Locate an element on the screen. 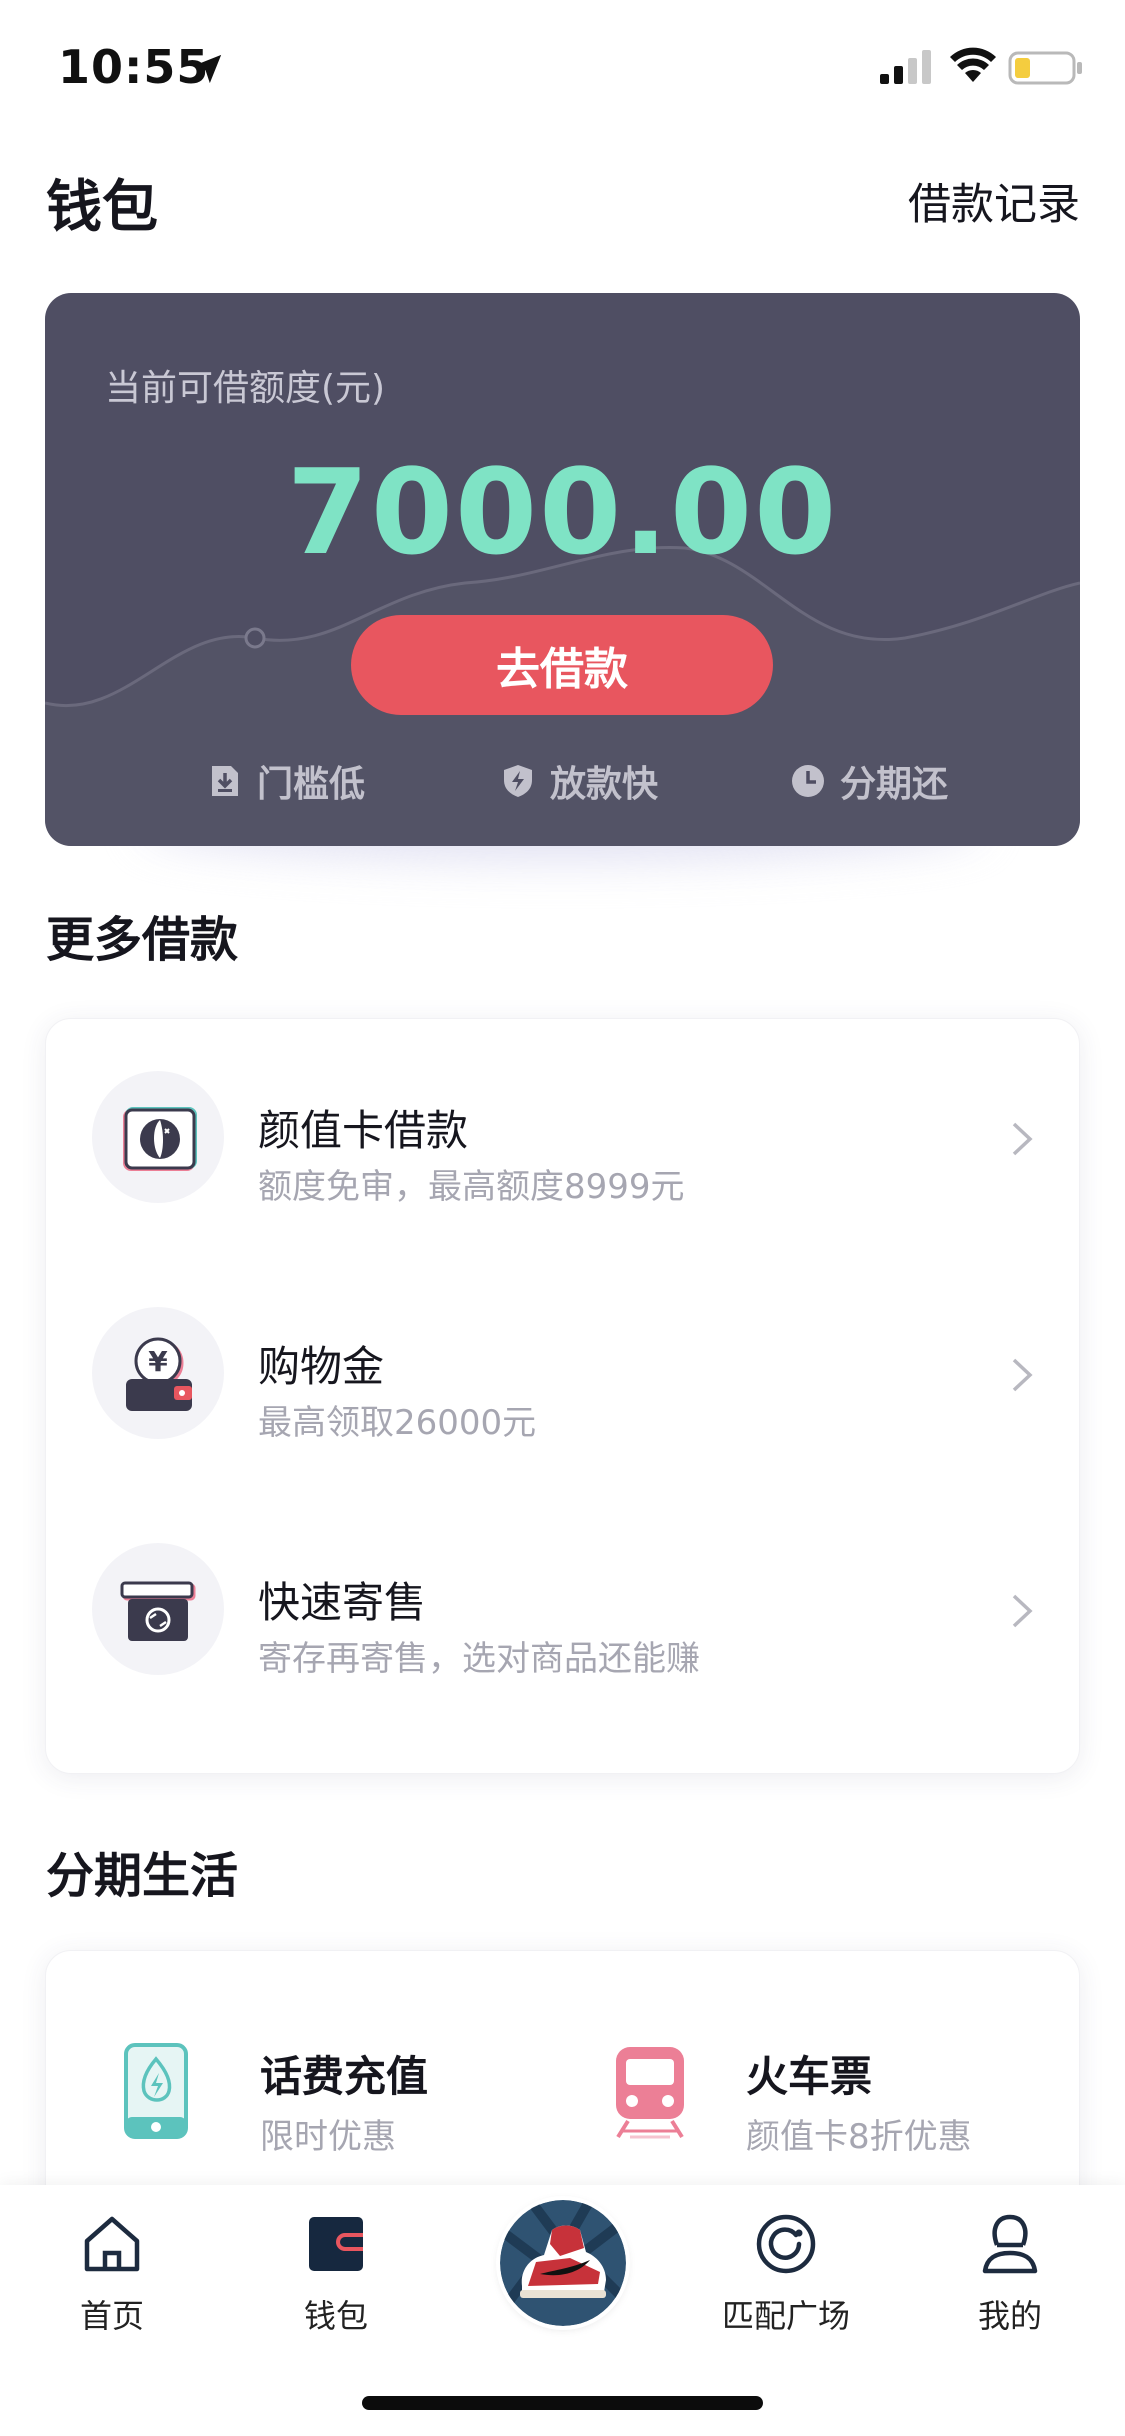  feature-label: 放款快 is located at coordinates (604, 784).